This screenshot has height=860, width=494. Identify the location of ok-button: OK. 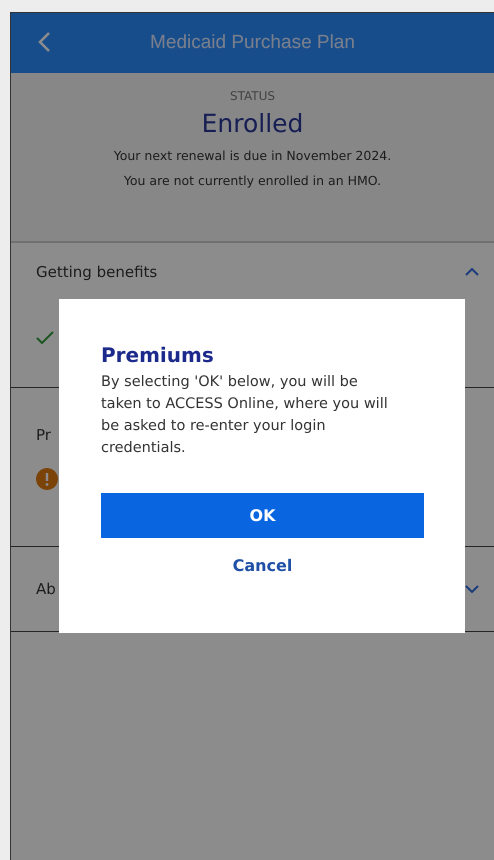
(262, 515).